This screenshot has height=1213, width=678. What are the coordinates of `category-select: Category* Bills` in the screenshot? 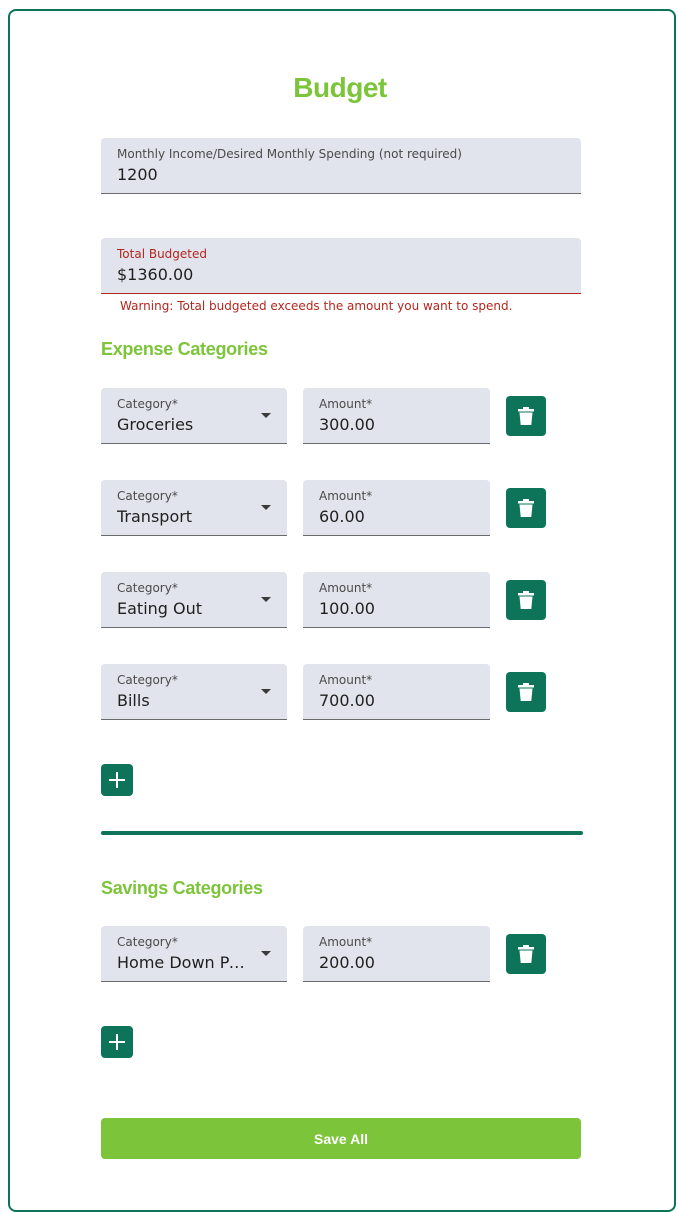 It's located at (194, 692).